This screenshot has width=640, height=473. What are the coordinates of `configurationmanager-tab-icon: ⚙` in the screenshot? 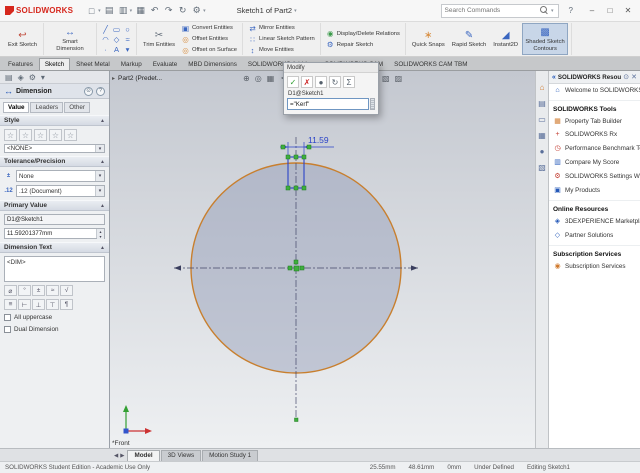 It's located at (32, 77).